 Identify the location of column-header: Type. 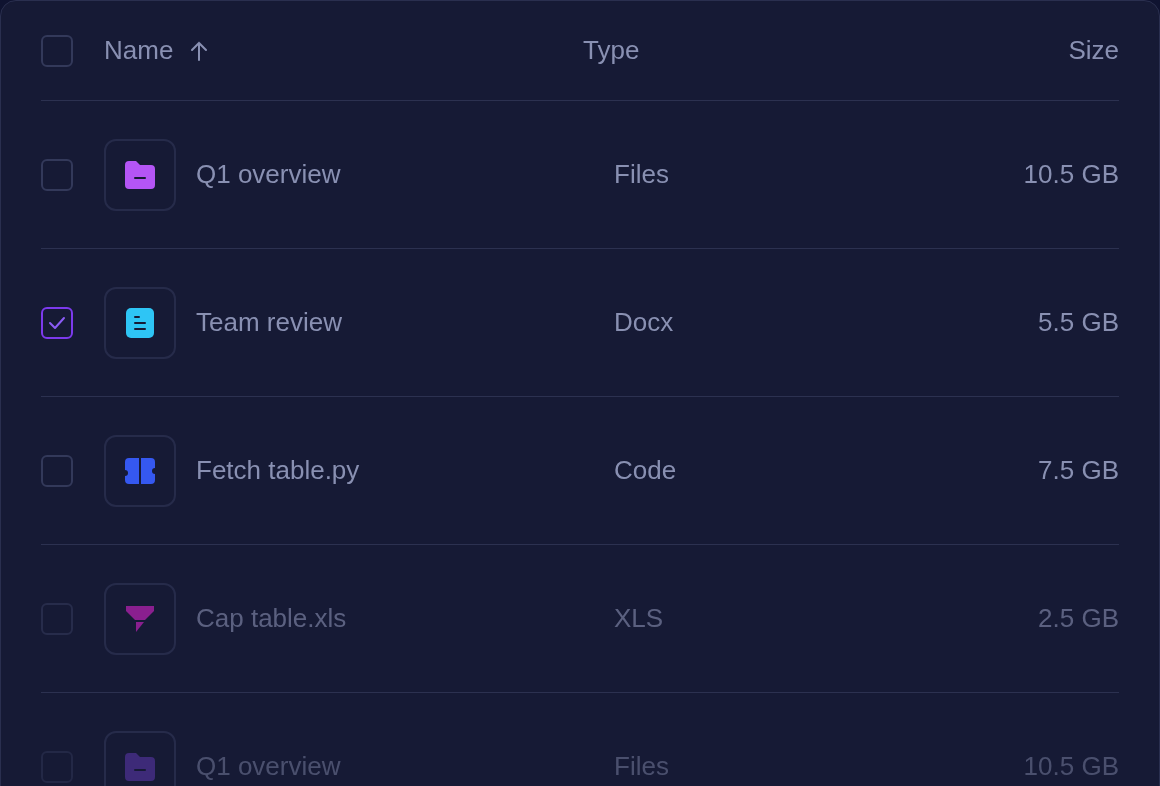
(611, 50).